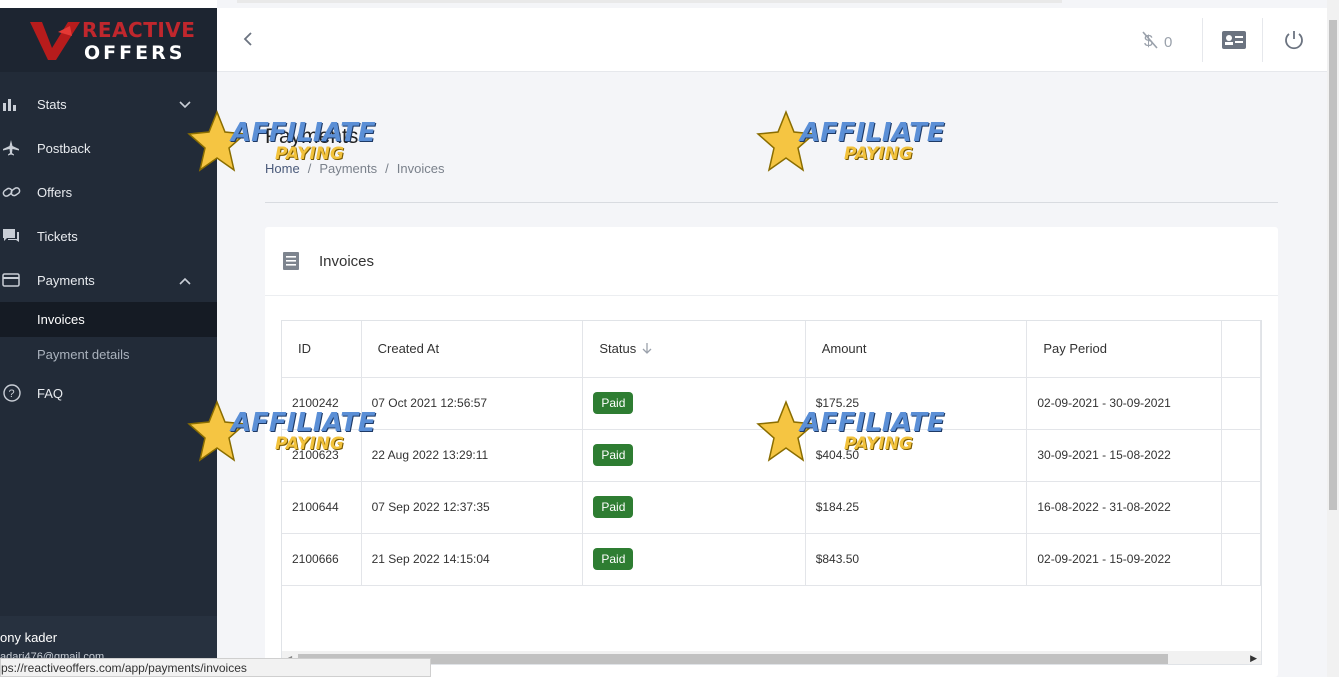 The width and height of the screenshot is (1339, 677). Describe the element at coordinates (1124, 455) in the screenshot. I see `cell-pay-period: 30-09-2021 - 15-08-2022` at that location.